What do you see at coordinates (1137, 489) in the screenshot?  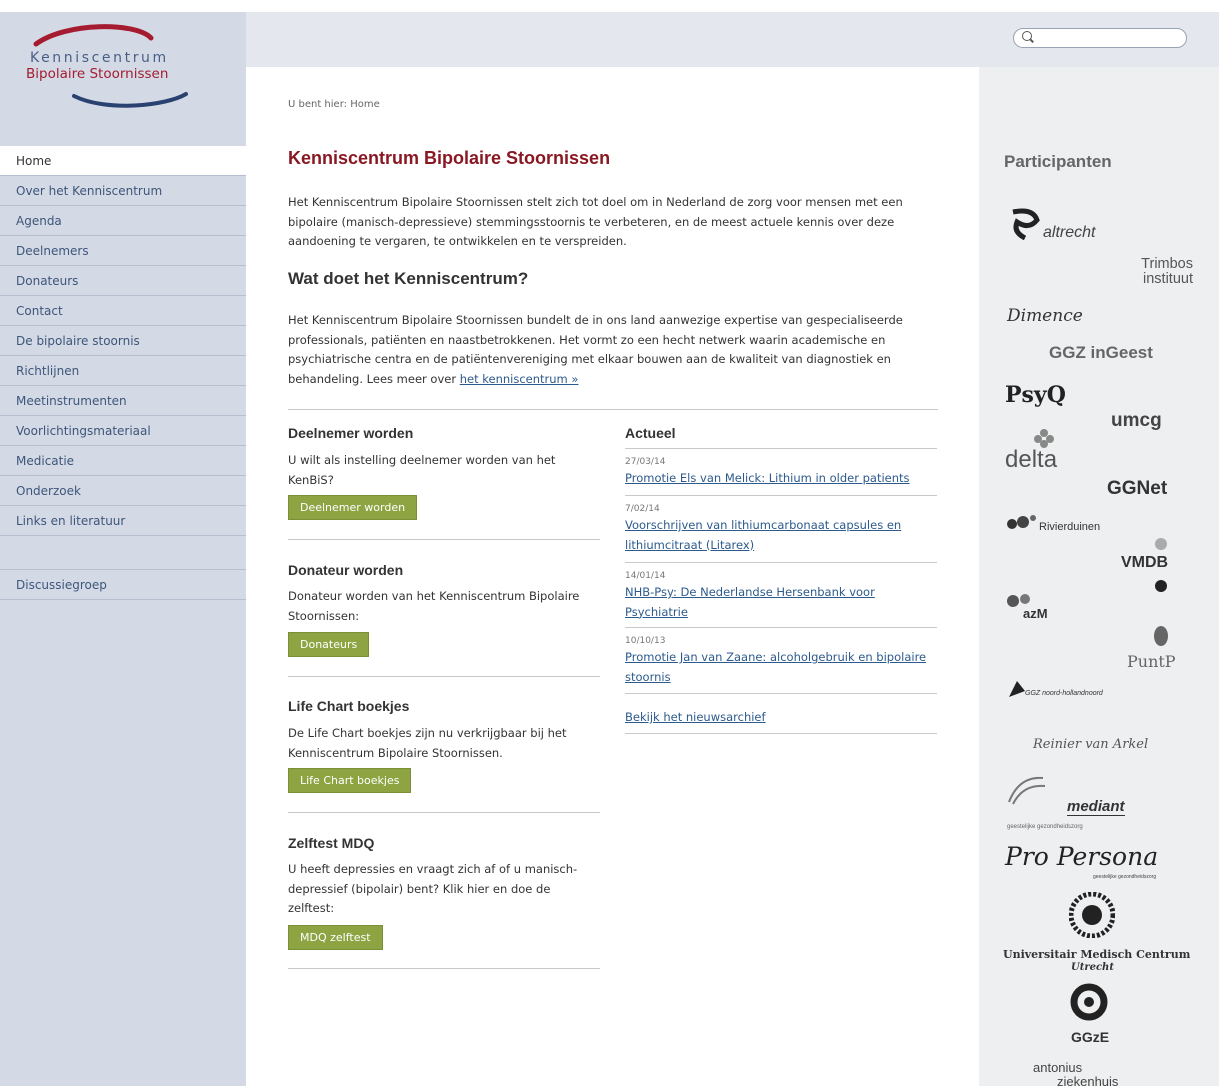 I see `logo-ggnet: GGNet` at bounding box center [1137, 489].